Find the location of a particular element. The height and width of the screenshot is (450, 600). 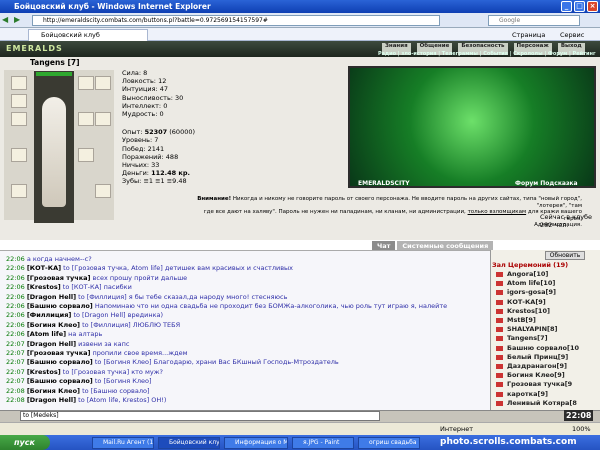

weapon-slot is located at coordinates (19, 119).